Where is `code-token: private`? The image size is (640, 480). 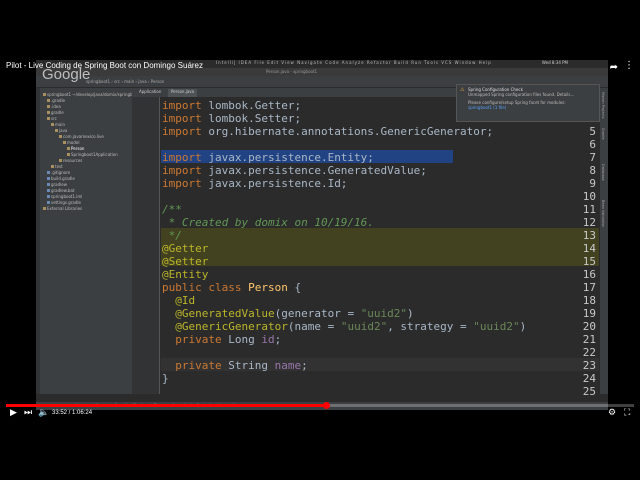
code-token: private is located at coordinates (202, 339).